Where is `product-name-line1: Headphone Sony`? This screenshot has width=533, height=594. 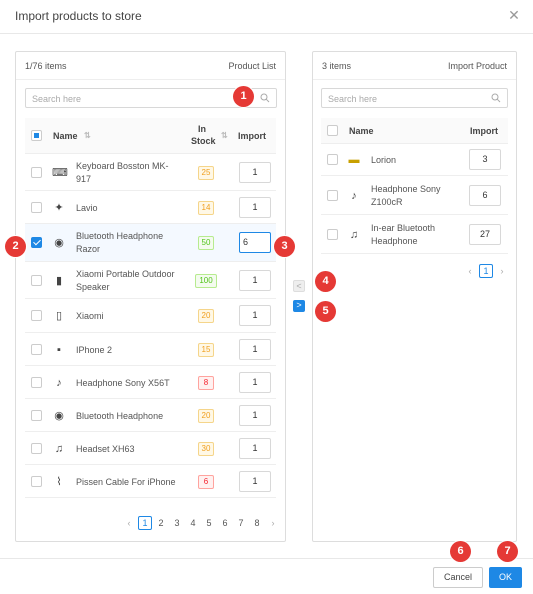 product-name-line1: Headphone Sony is located at coordinates (406, 189).